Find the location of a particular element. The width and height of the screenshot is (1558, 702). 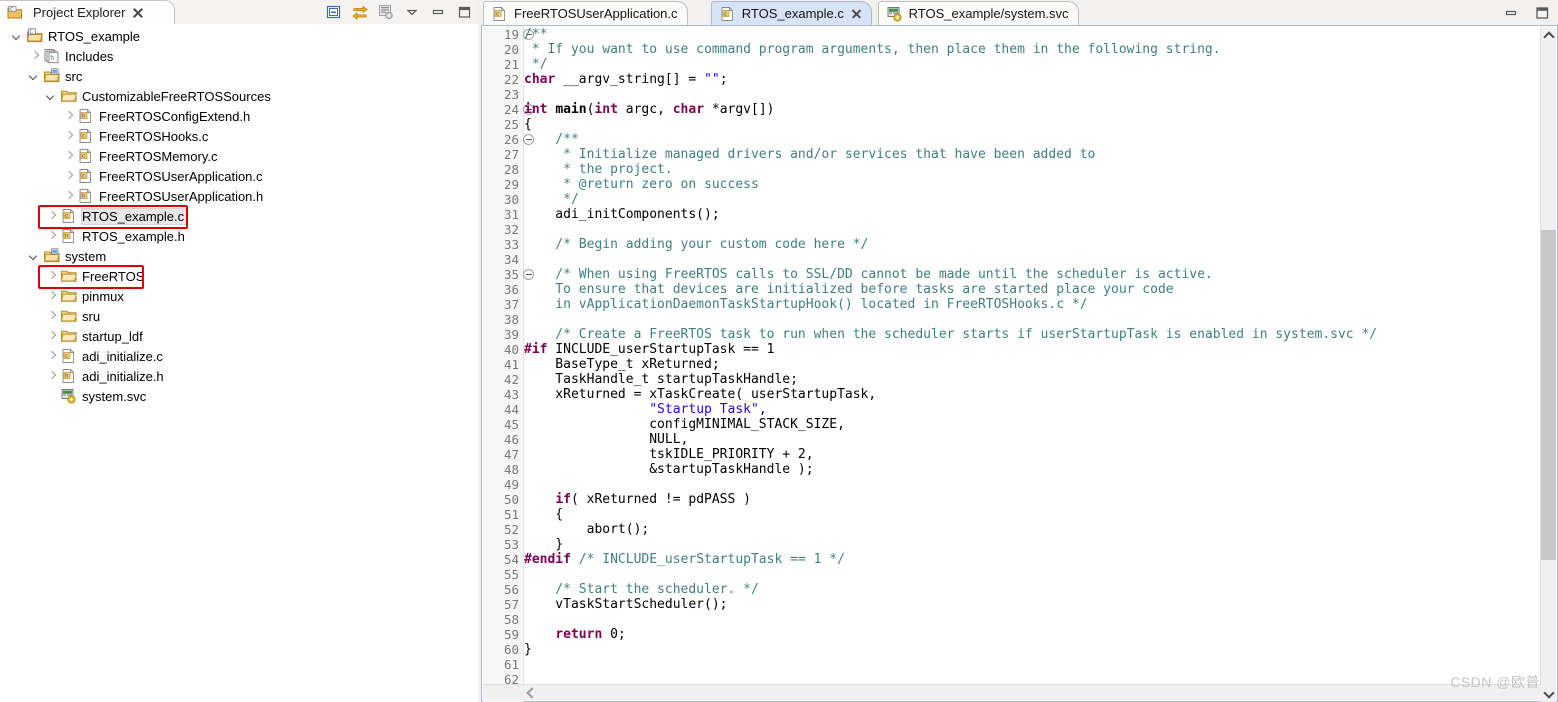

code-line: /** is located at coordinates (1032, 139).